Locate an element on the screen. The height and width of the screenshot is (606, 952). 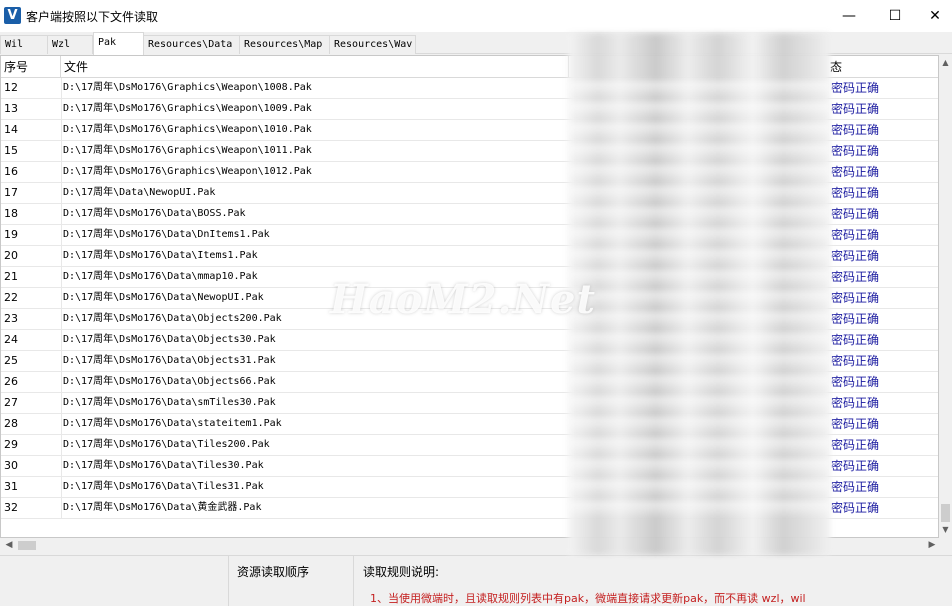
scroll-up-icon: ▲ is located at coordinates (945, 63).